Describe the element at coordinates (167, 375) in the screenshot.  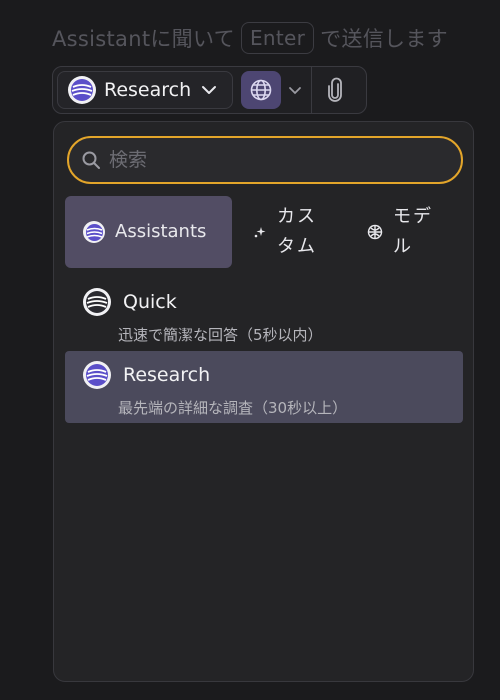
I see `assistant-option-title: Research` at that location.